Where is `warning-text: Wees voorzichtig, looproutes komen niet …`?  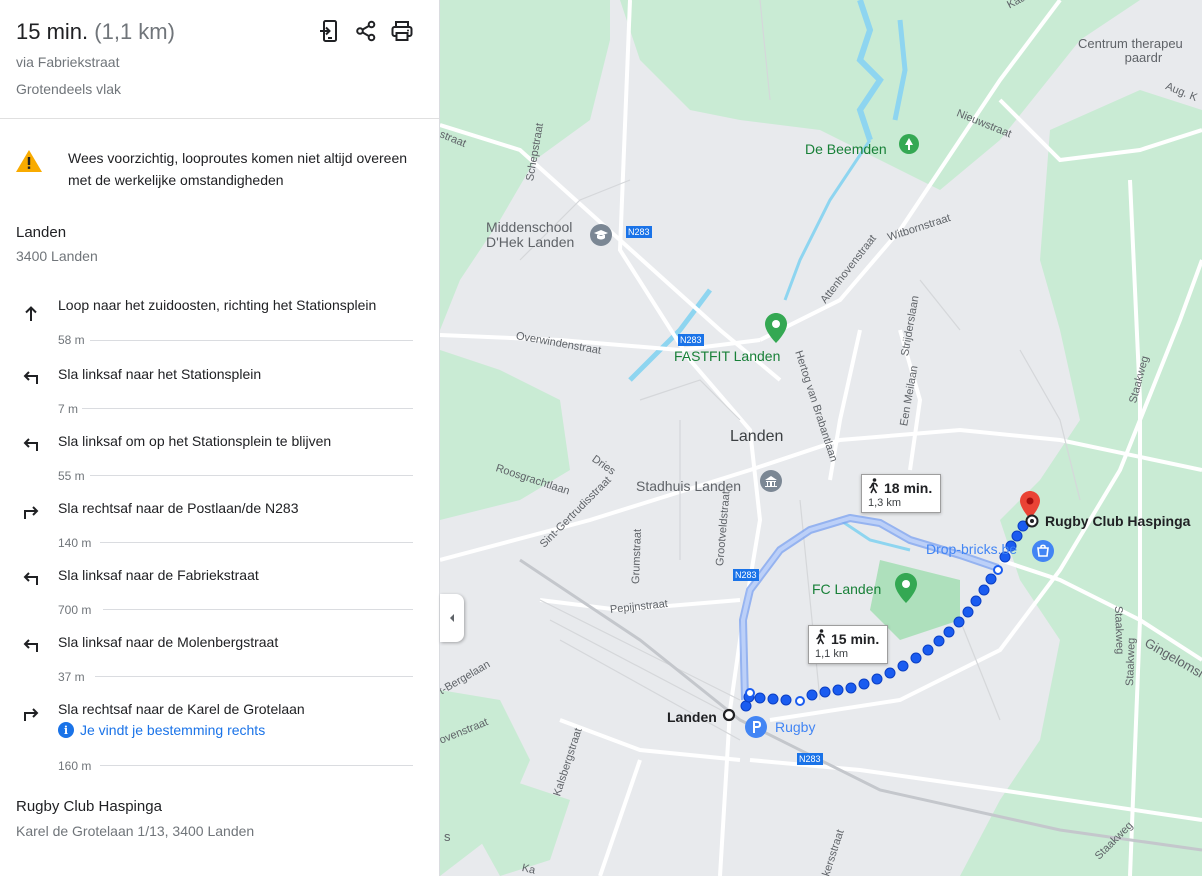 warning-text: Wees voorzichtig, looproutes komen niet … is located at coordinates (238, 169).